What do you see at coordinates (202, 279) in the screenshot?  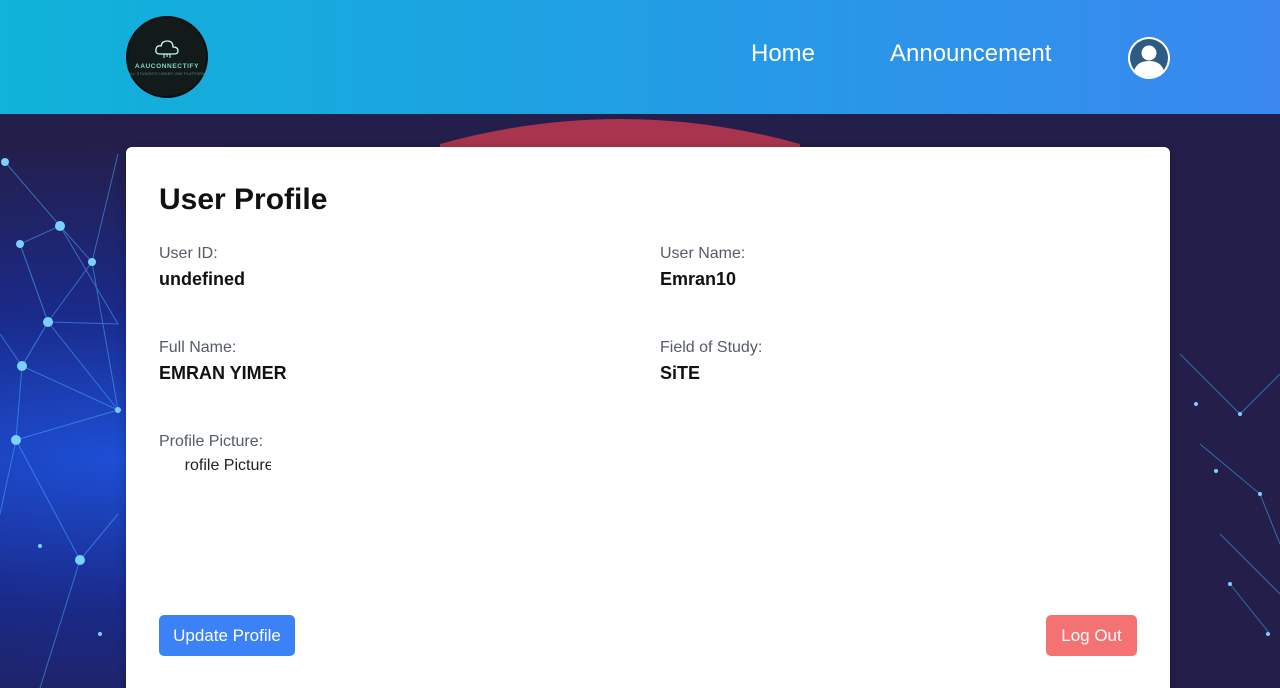 I see `user-id-value: undefined` at bounding box center [202, 279].